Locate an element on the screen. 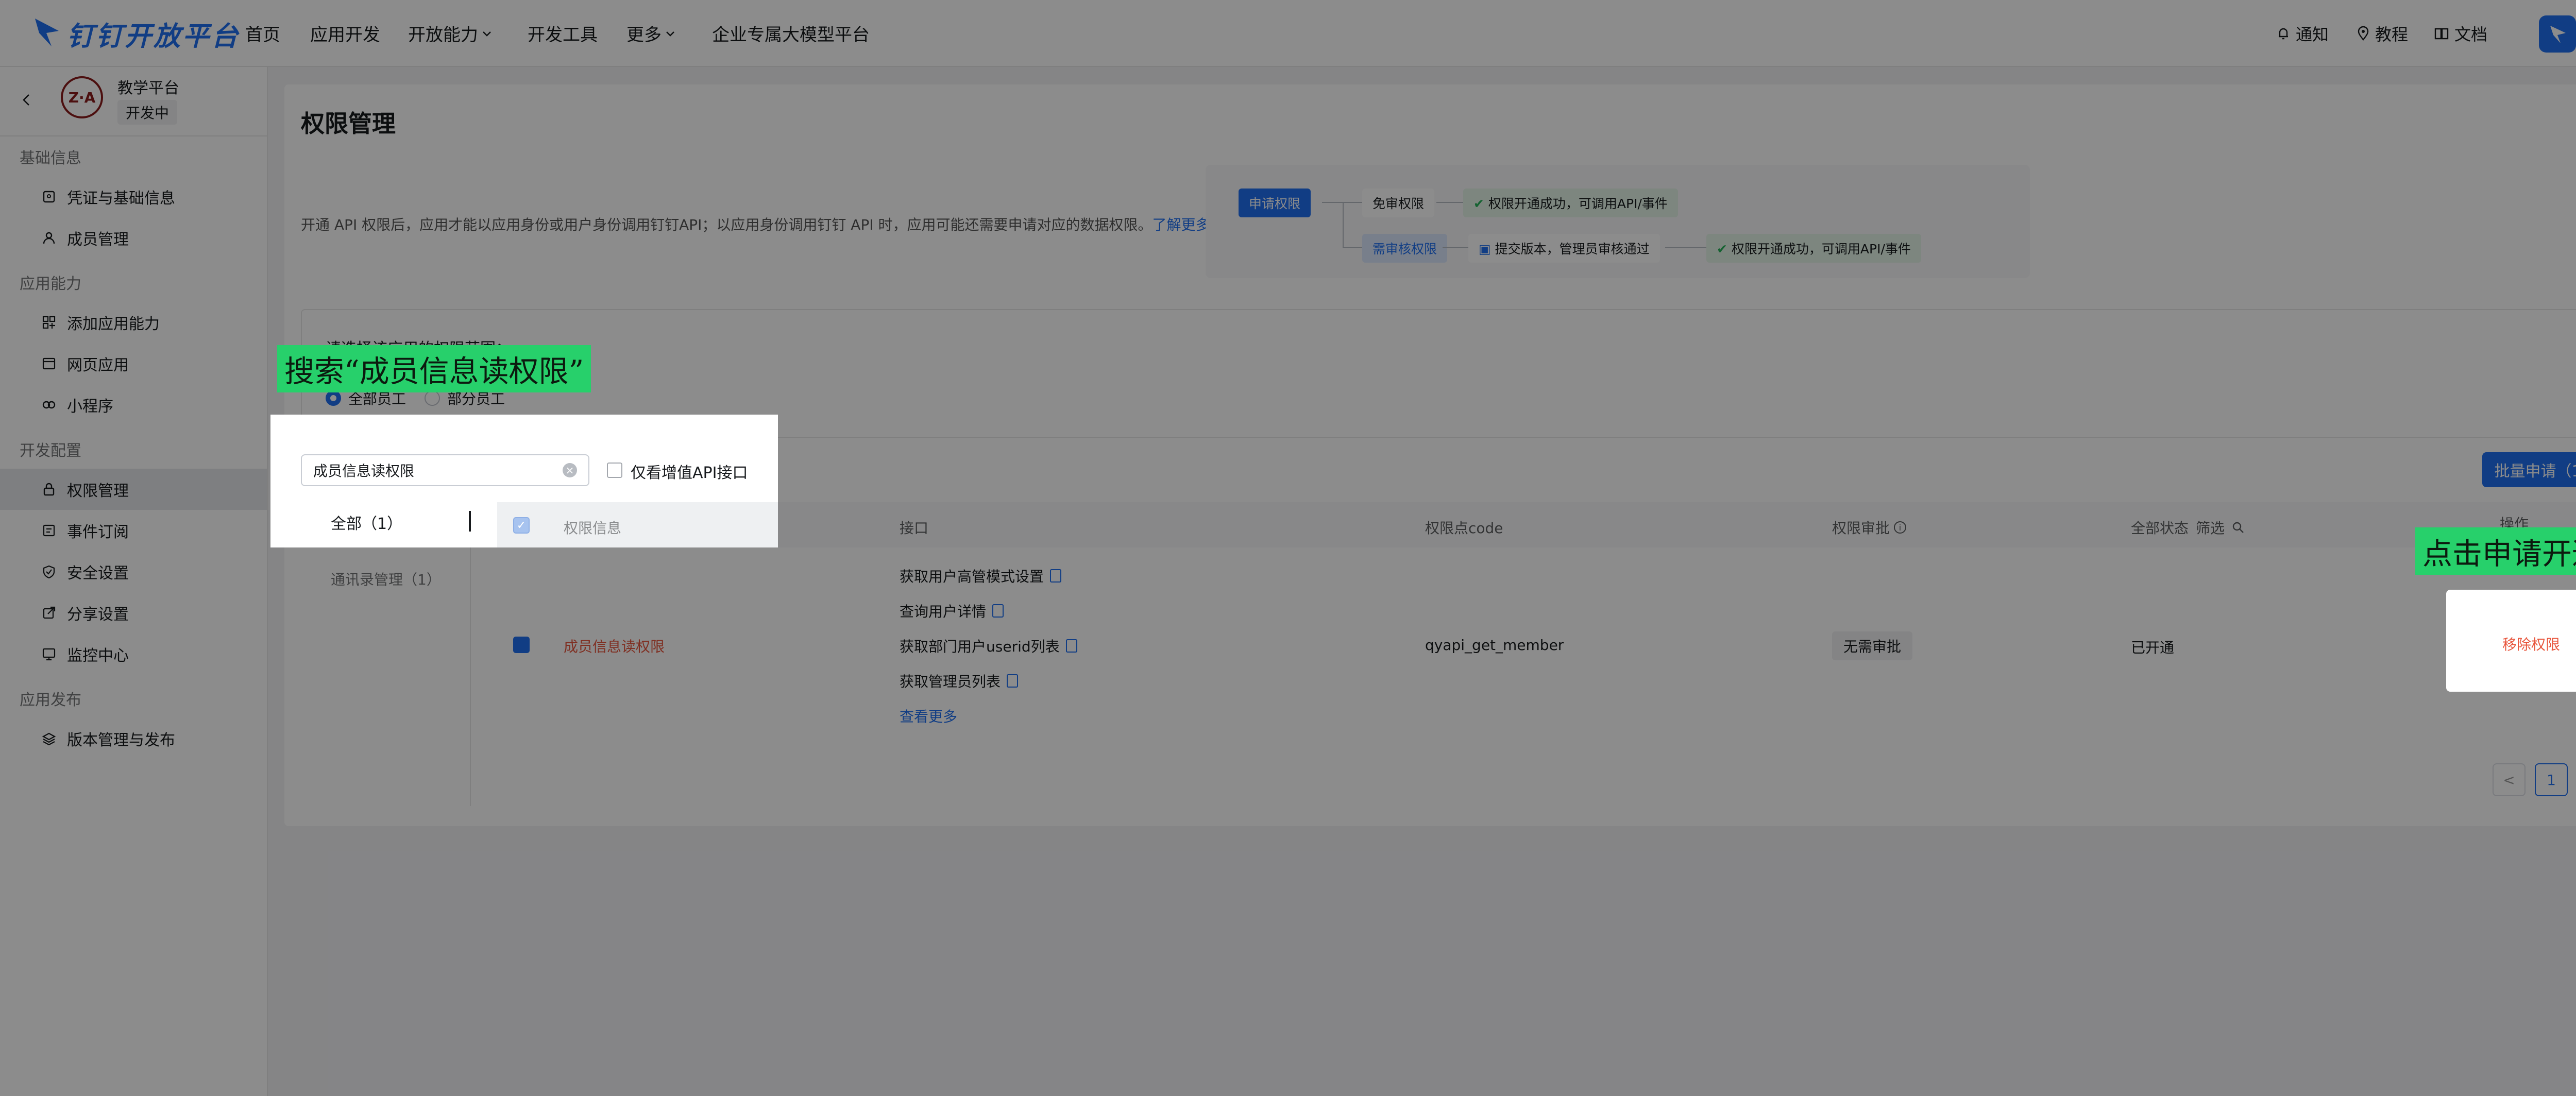  annotation-search: 搜索“成员信息读权限” is located at coordinates (434, 369).